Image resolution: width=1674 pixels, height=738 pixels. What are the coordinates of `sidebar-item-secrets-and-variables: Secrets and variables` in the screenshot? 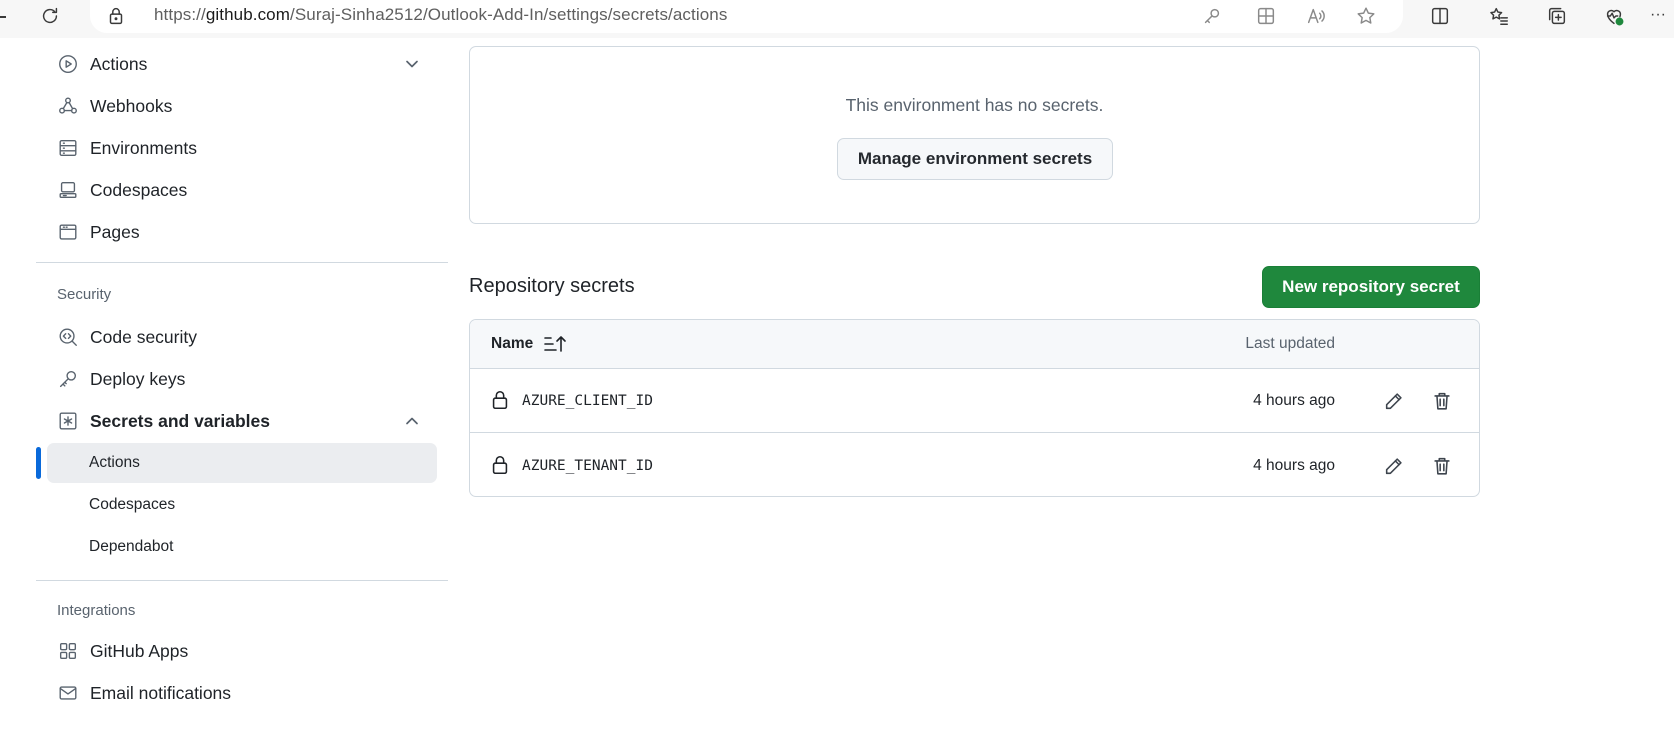 It's located at (243, 421).